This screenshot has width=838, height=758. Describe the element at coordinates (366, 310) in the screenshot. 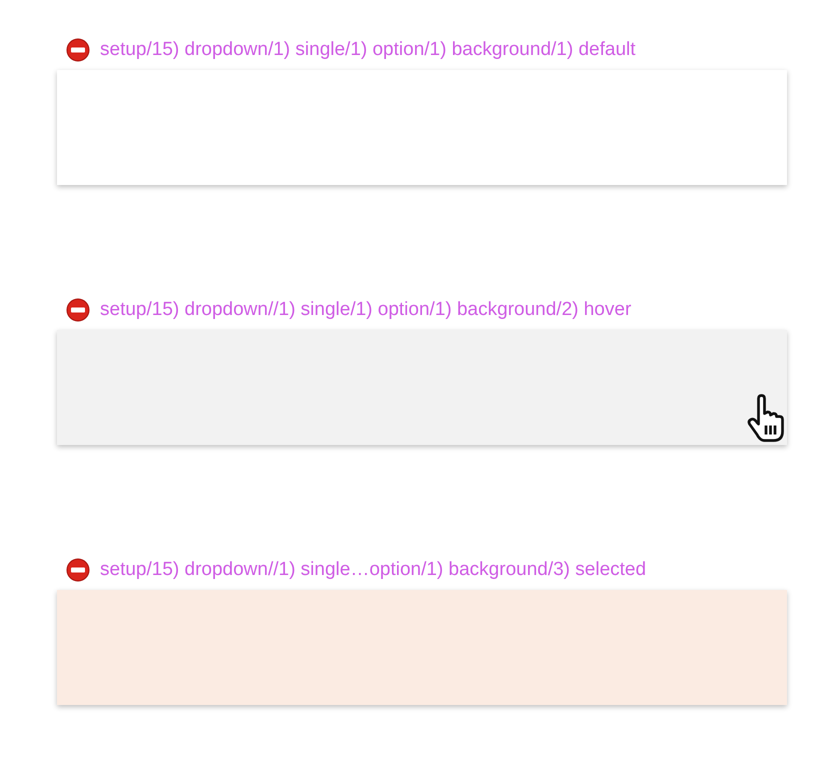

I see `story-title: setup/15) dropdown//1) single/1) option/1) background/2) hover` at that location.